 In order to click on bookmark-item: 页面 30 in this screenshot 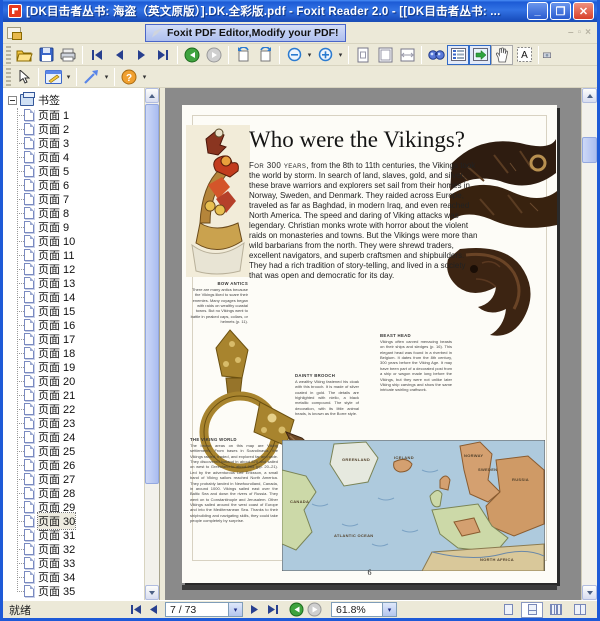, I will do `click(78, 521)`.